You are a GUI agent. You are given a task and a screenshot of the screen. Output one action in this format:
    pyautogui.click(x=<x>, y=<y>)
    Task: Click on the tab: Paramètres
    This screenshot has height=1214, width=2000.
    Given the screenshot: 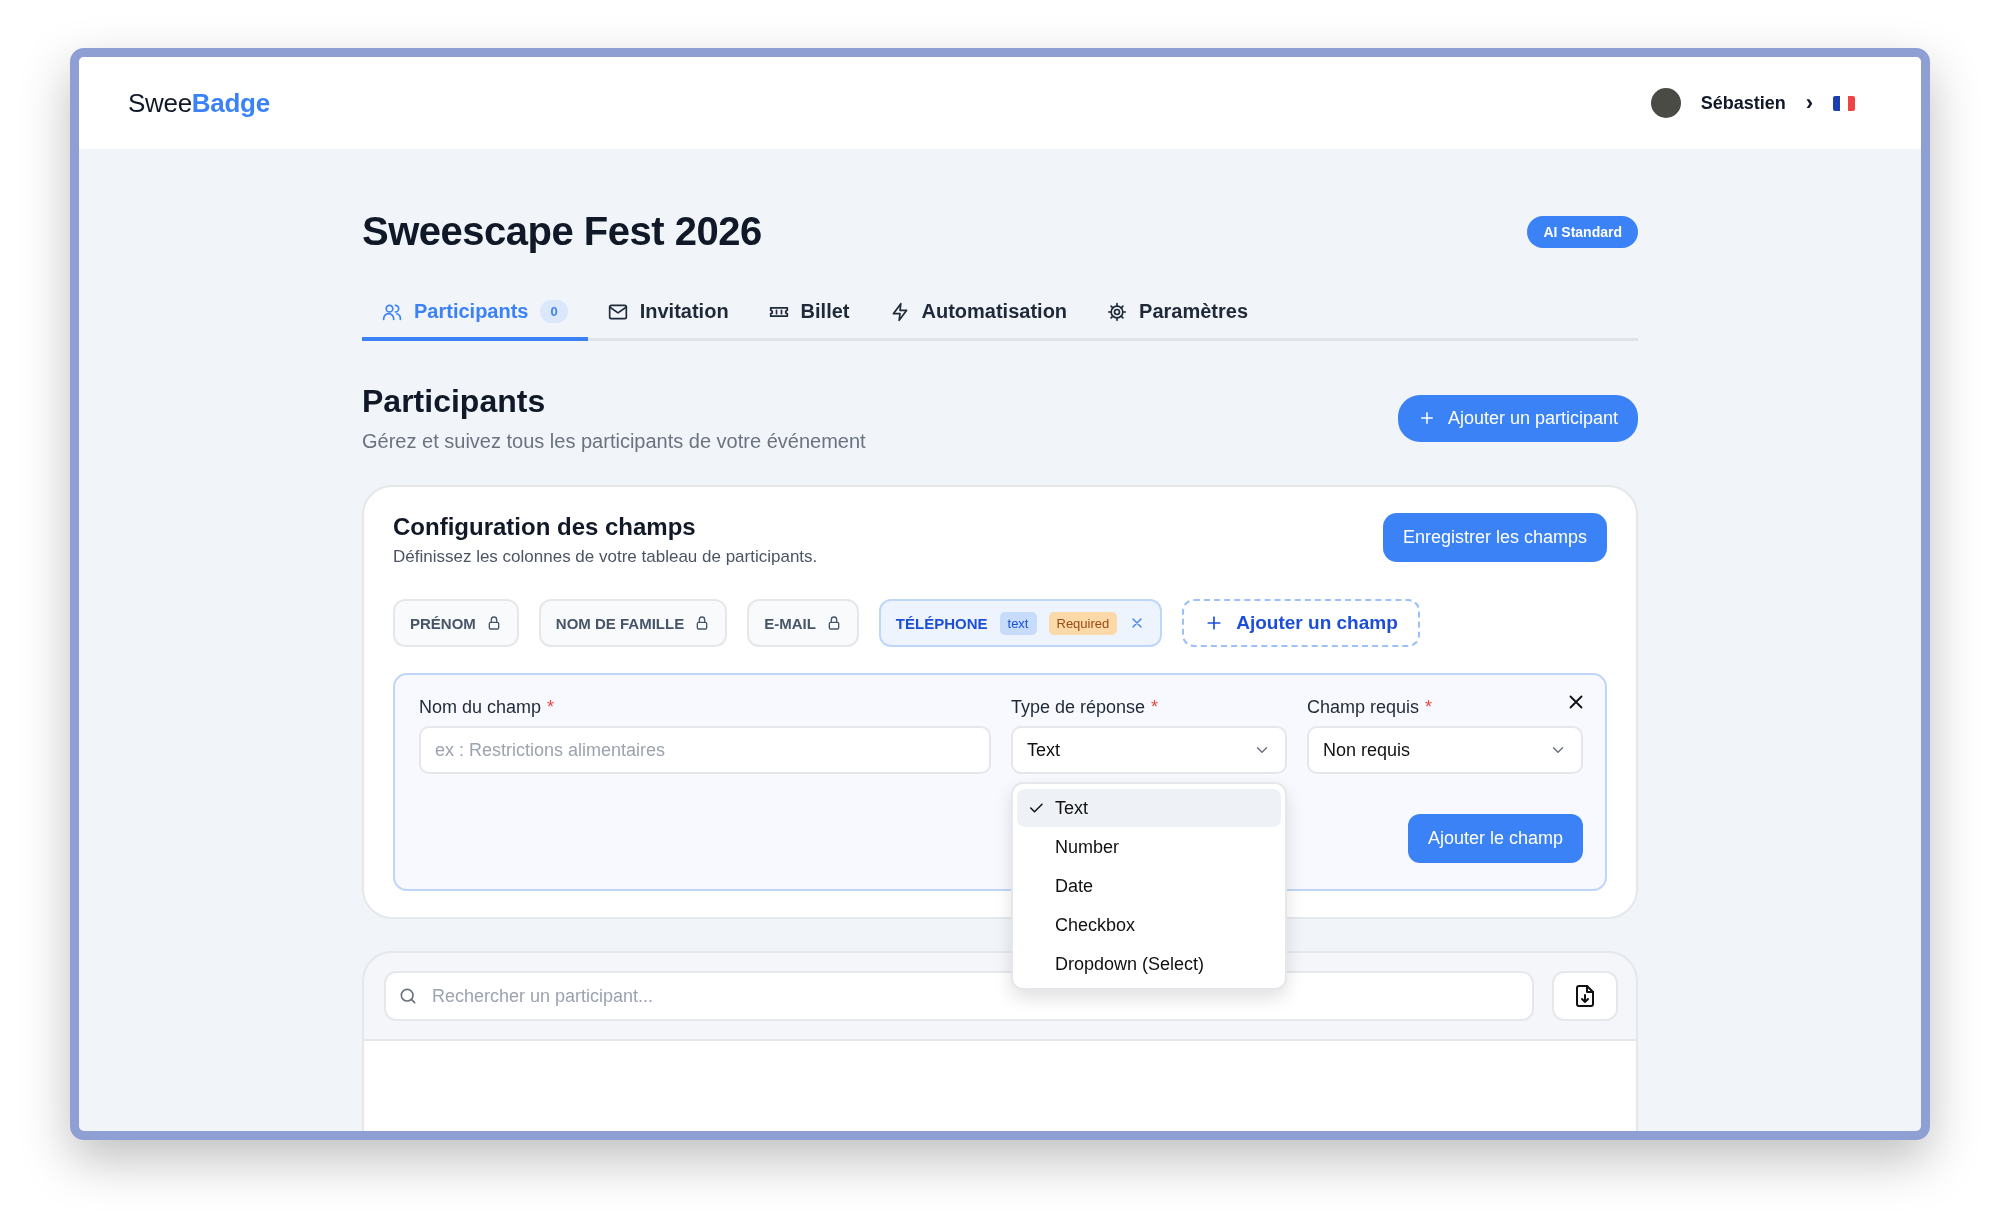 What is the action you would take?
    pyautogui.click(x=1178, y=314)
    